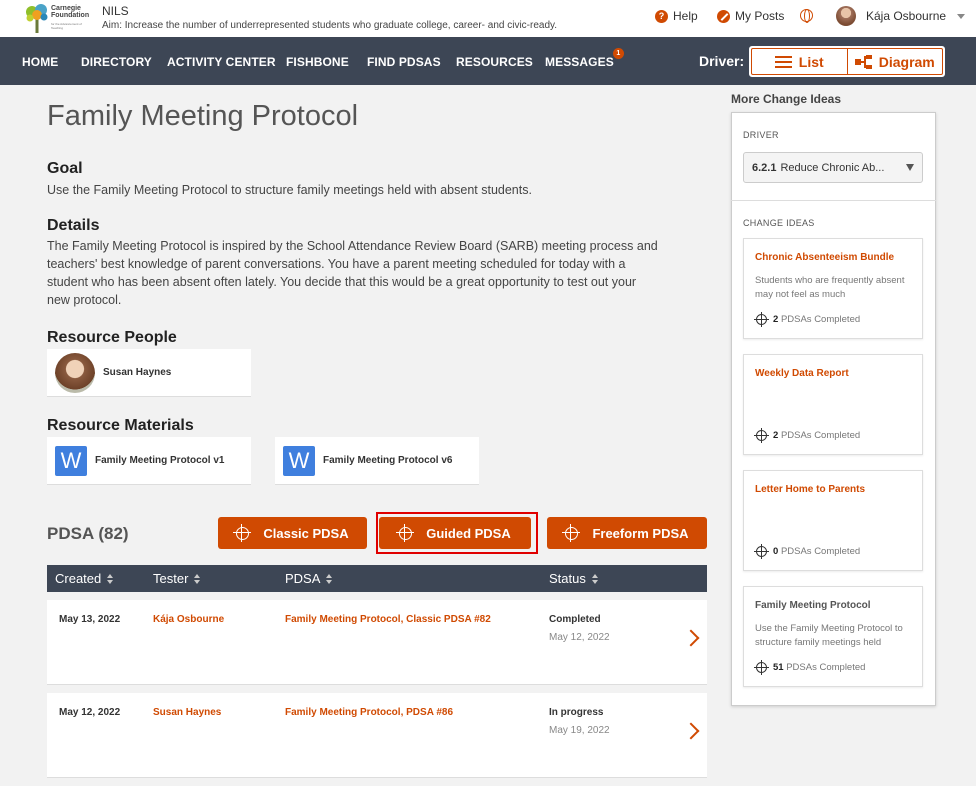  I want to click on user-menu: Kája Osbourne, so click(901, 16).